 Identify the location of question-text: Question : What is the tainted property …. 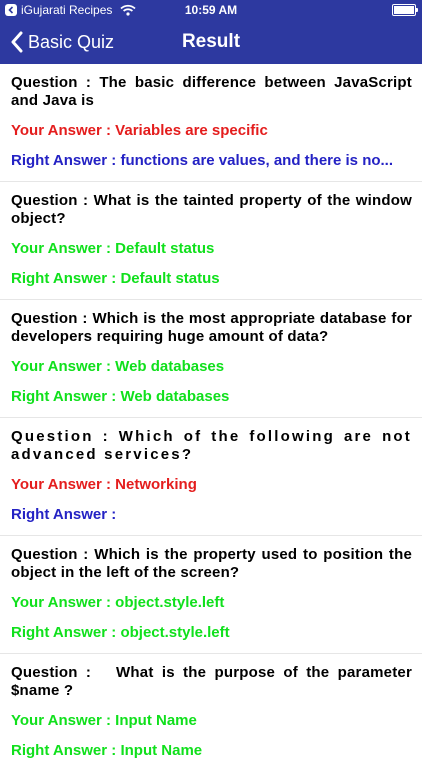
(211, 209).